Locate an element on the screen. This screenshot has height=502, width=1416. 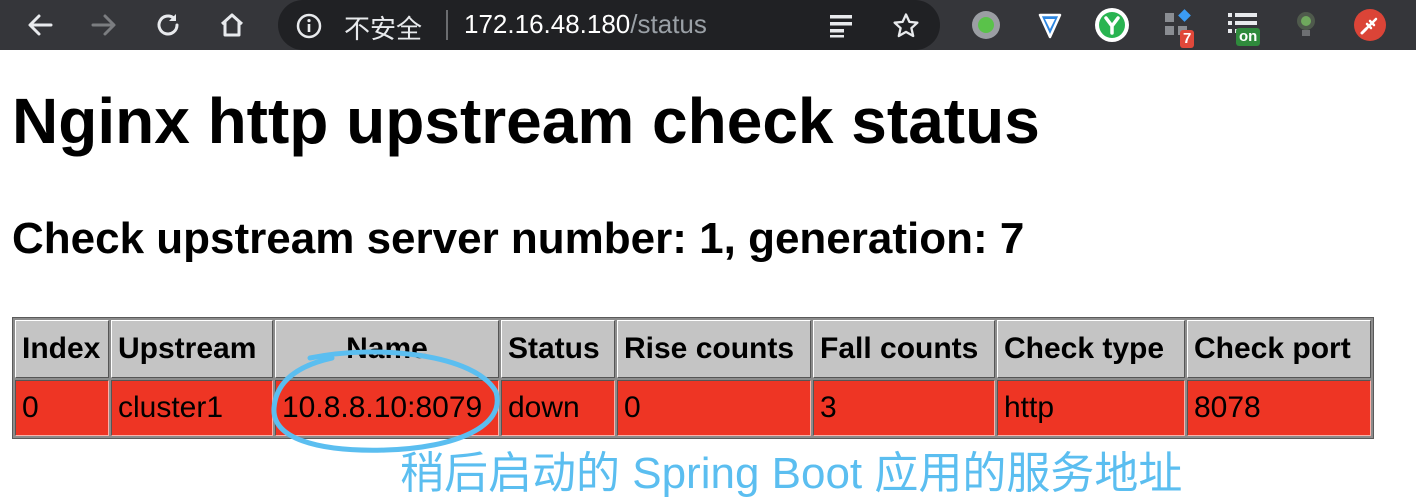
reload-icon is located at coordinates (168, 25).